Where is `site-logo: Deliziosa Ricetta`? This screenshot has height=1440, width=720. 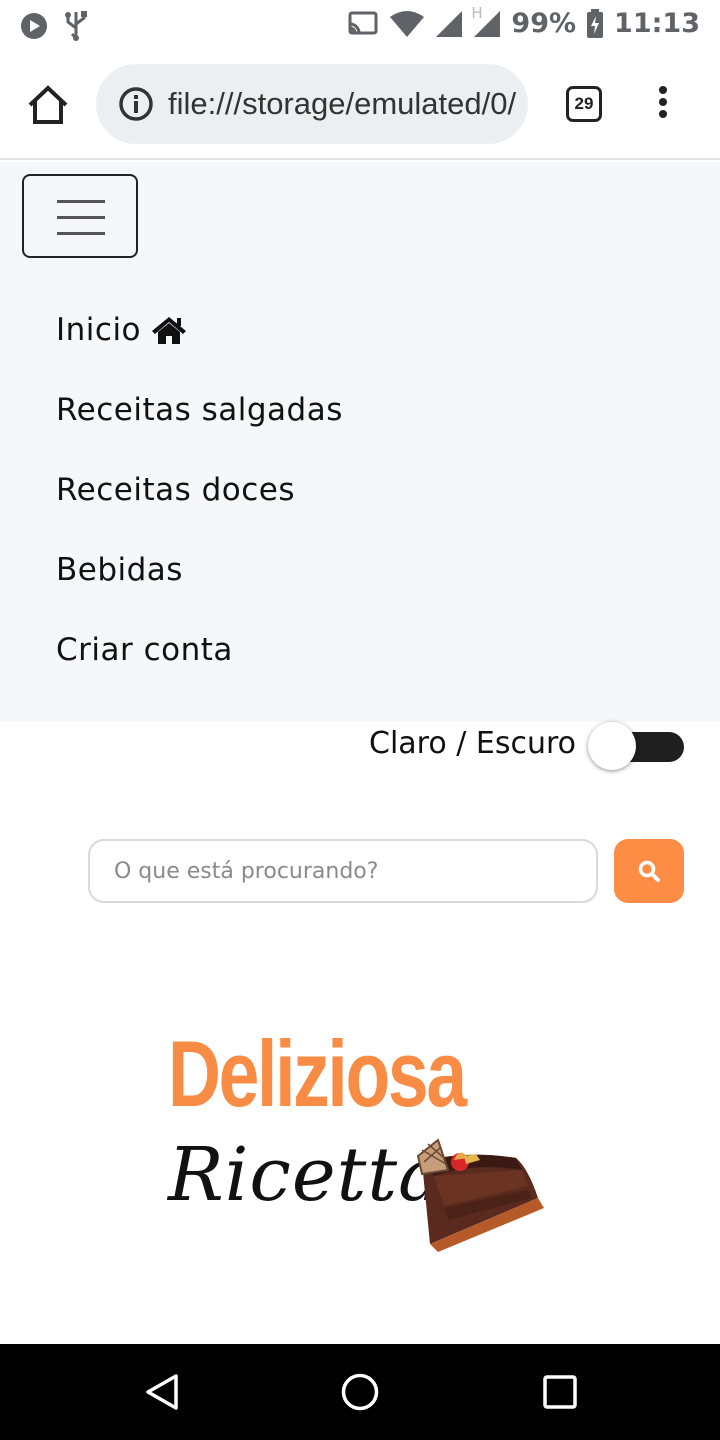
site-logo: Deliziosa Ricetta is located at coordinates (360, 1140).